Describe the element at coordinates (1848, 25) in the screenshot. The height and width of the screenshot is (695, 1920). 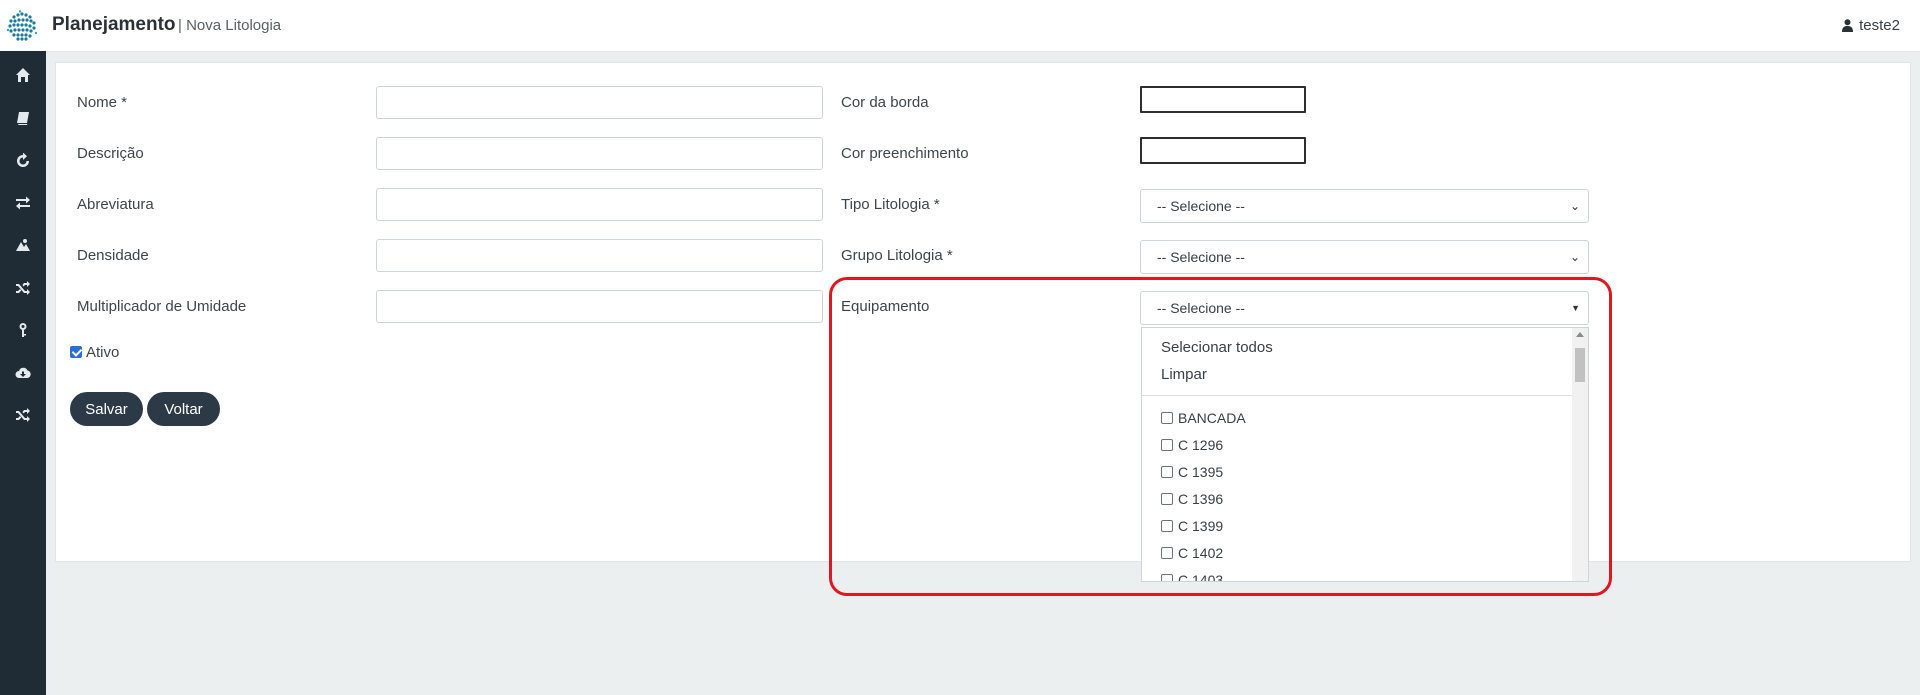
I see `user-icon` at that location.